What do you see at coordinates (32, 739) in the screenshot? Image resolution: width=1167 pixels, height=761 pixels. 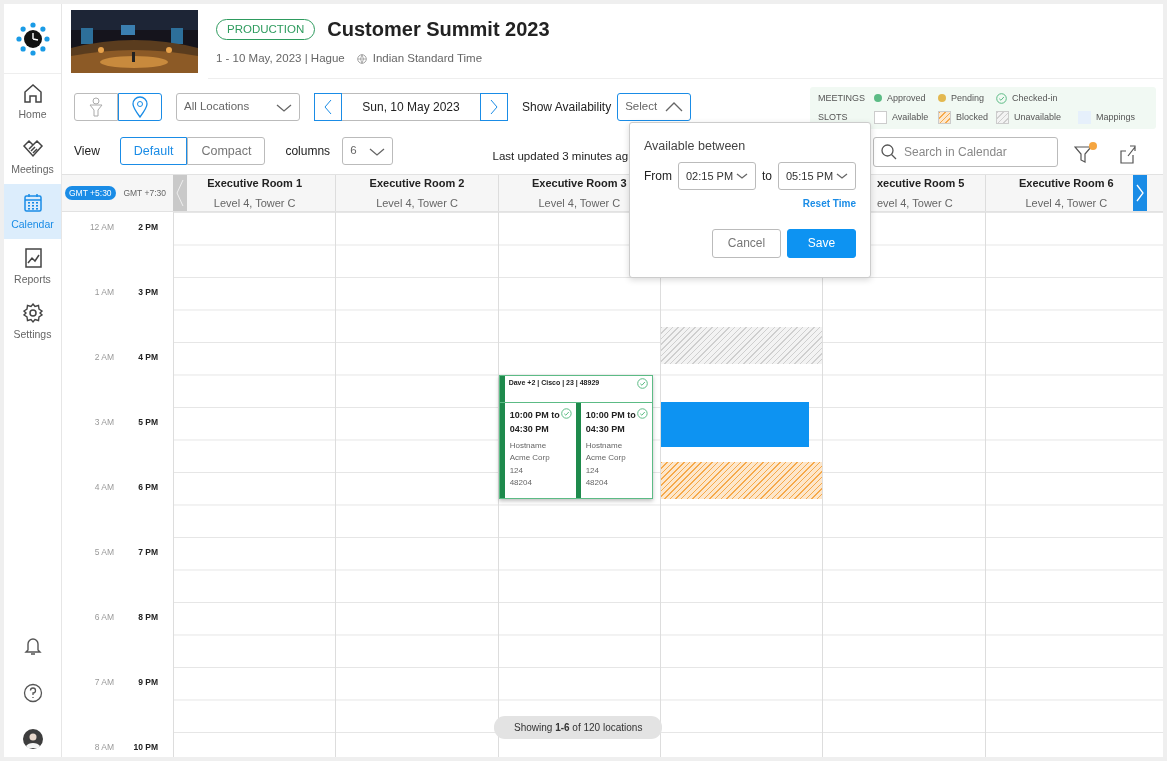 I see `avatar-icon` at bounding box center [32, 739].